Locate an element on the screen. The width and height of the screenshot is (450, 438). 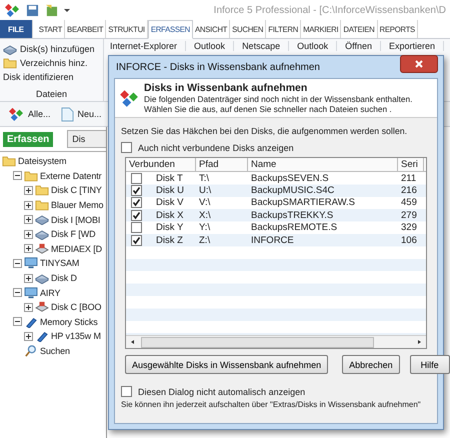
dialog-button: Ausgewählte Disks in Wissensbank aufnehmen is located at coordinates (226, 364).